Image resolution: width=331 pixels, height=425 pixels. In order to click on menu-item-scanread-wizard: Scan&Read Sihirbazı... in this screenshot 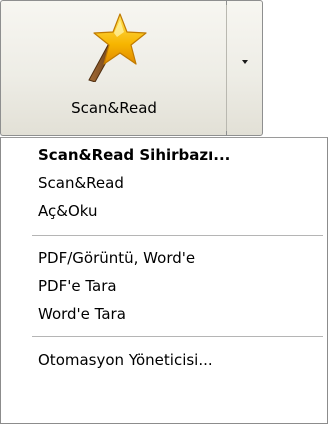, I will do `click(134, 155)`.